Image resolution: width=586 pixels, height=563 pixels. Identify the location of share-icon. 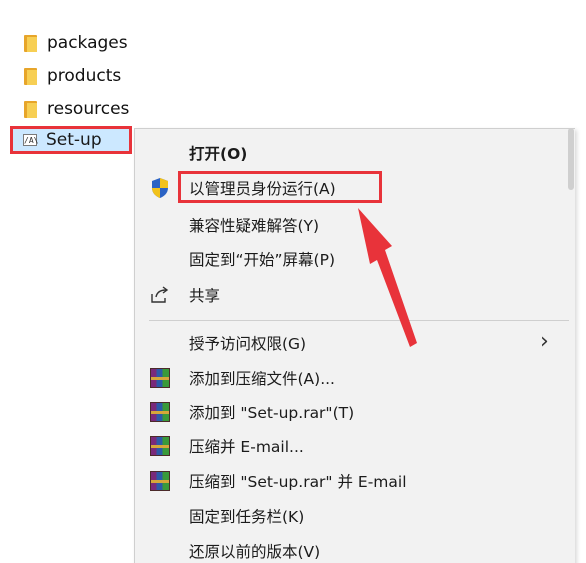
(160, 295).